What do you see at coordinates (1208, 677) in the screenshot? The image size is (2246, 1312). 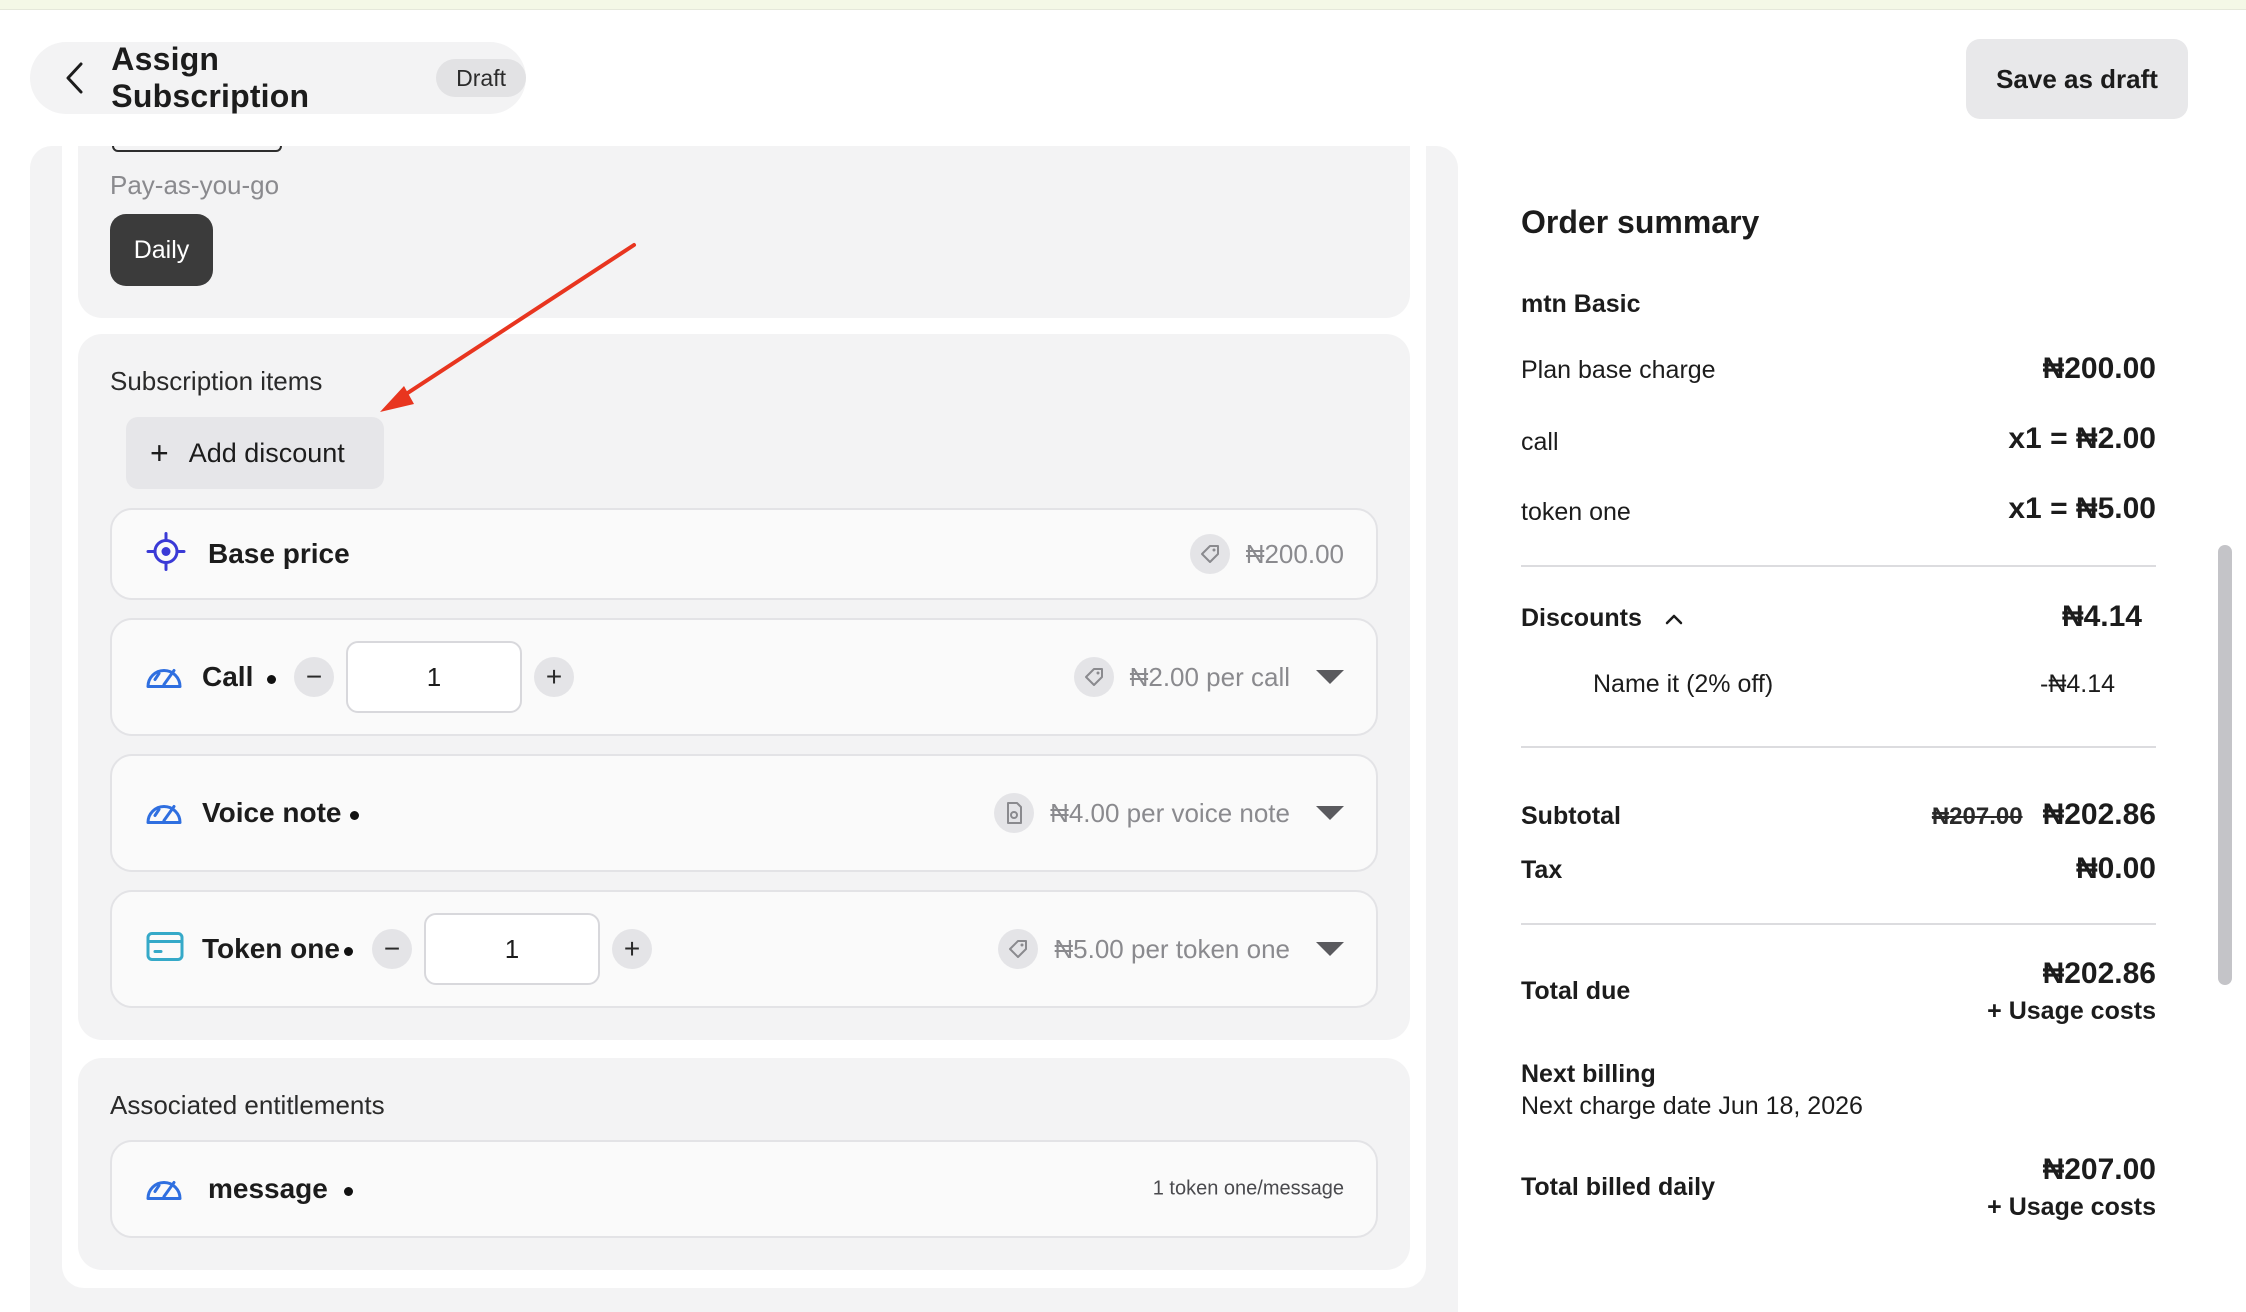 I see `call-price: ₦2.00 per call` at bounding box center [1208, 677].